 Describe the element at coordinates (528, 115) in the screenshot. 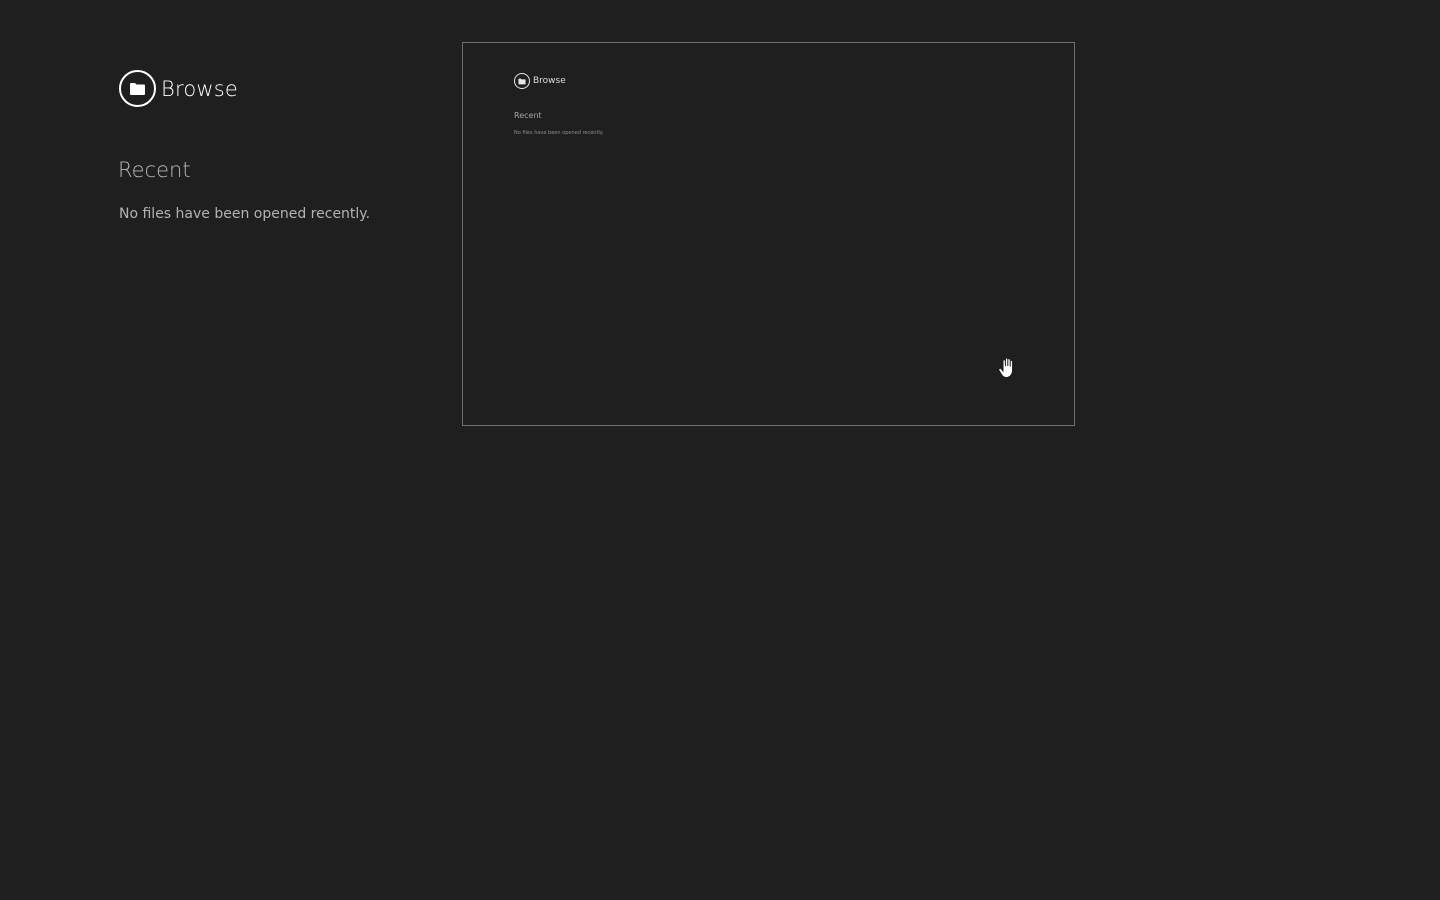

I see `preview-recent-heading: Recent` at that location.